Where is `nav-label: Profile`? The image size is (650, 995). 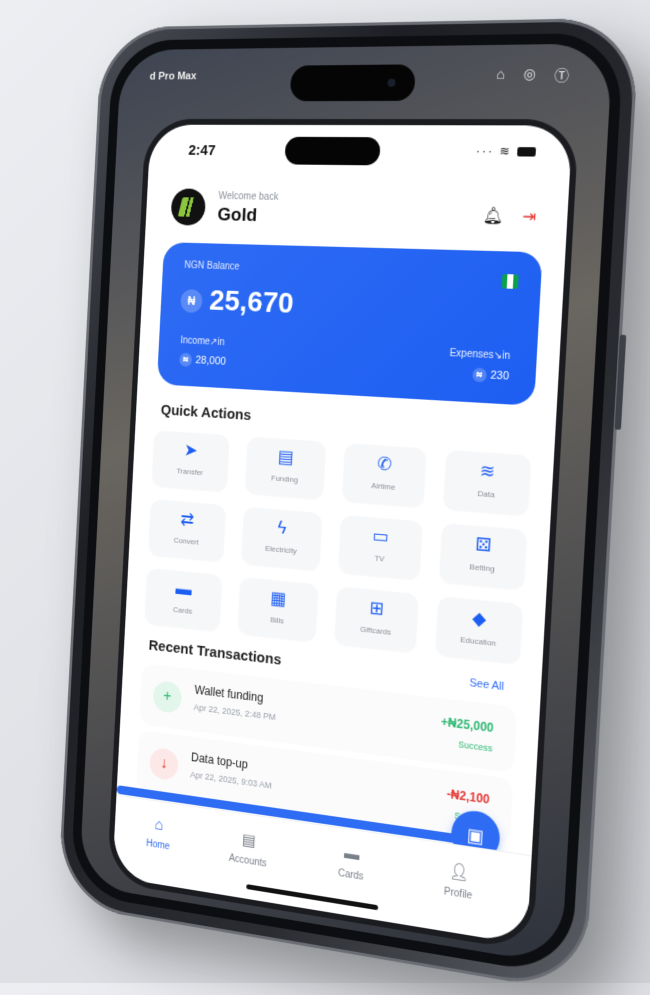
nav-label: Profile is located at coordinates (458, 894).